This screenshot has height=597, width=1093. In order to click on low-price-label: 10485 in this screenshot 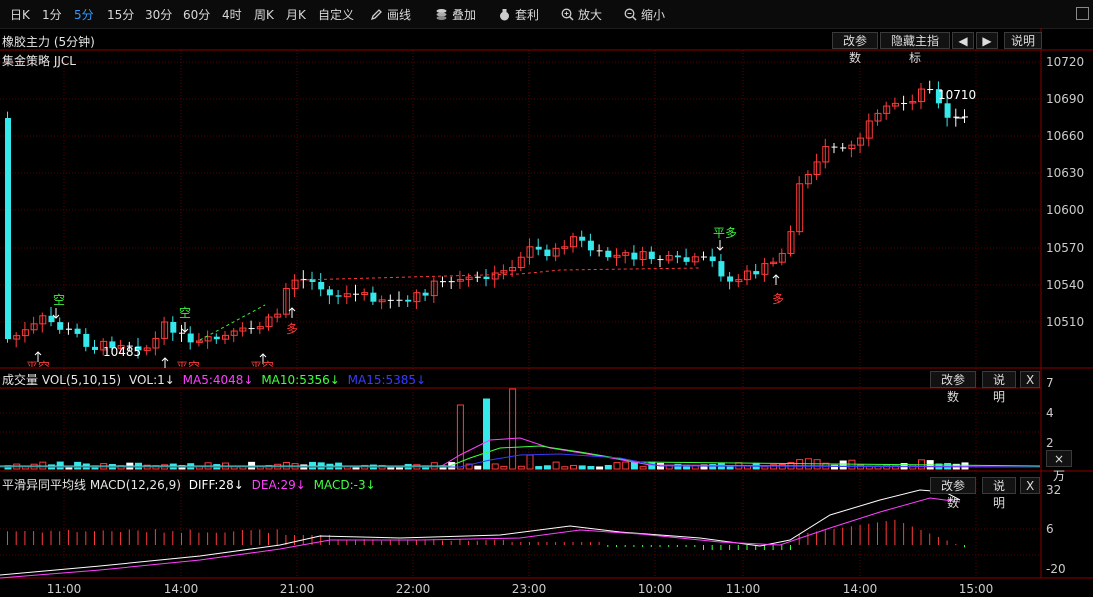, I will do `click(122, 352)`.